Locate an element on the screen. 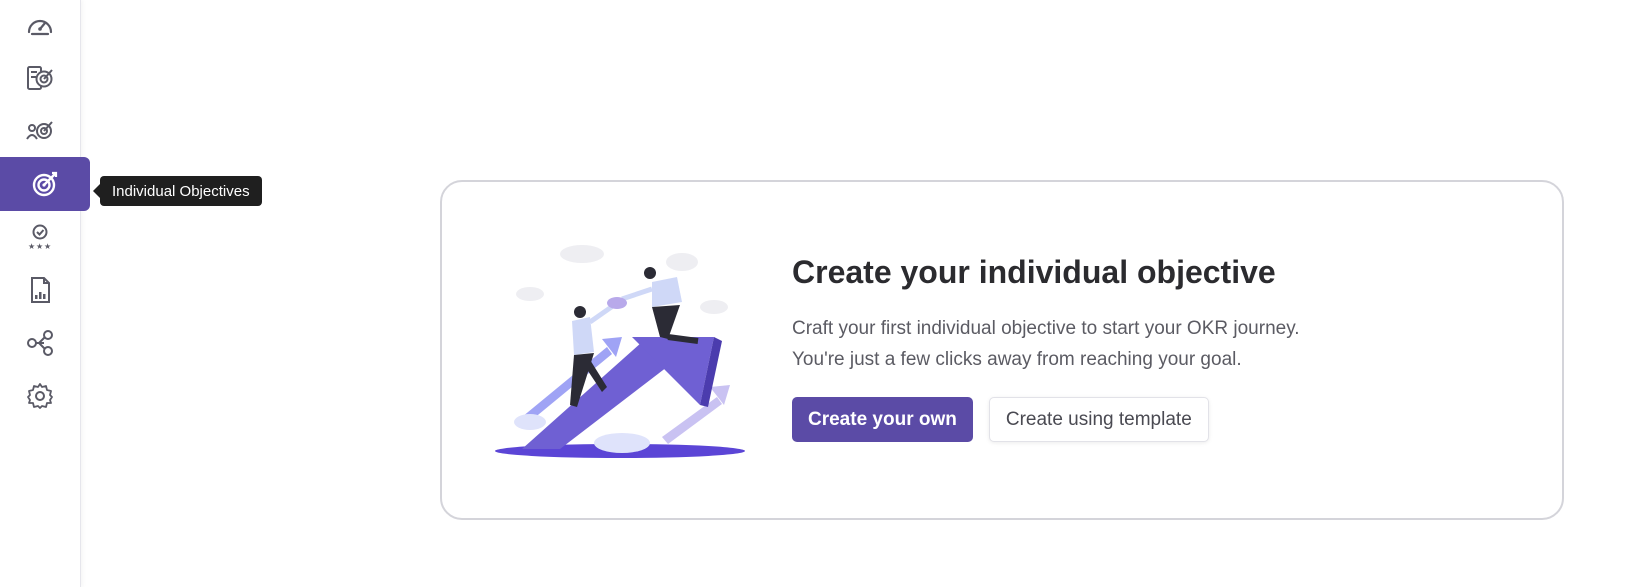 Image resolution: width=1630 pixels, height=587 pixels. empty-state-title: Create your individual objective is located at coordinates (1034, 272).